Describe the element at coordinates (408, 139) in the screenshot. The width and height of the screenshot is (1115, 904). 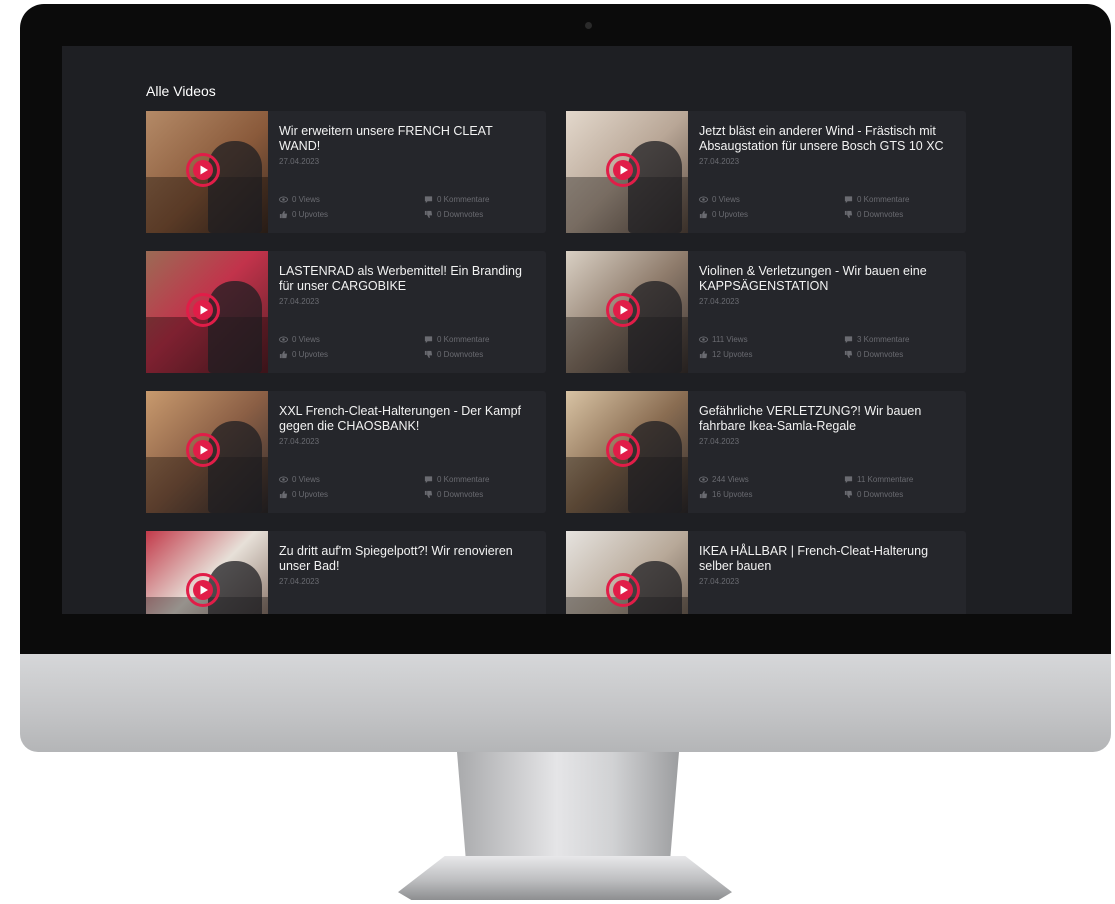
I see `video-title: Wir erweitern unsere FRENCH CLEAT WAND!` at that location.